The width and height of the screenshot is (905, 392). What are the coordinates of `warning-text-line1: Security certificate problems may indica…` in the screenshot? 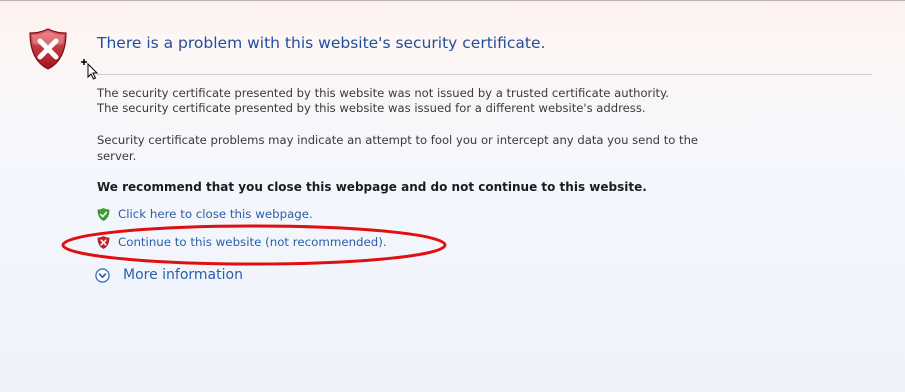 It's located at (398, 140).